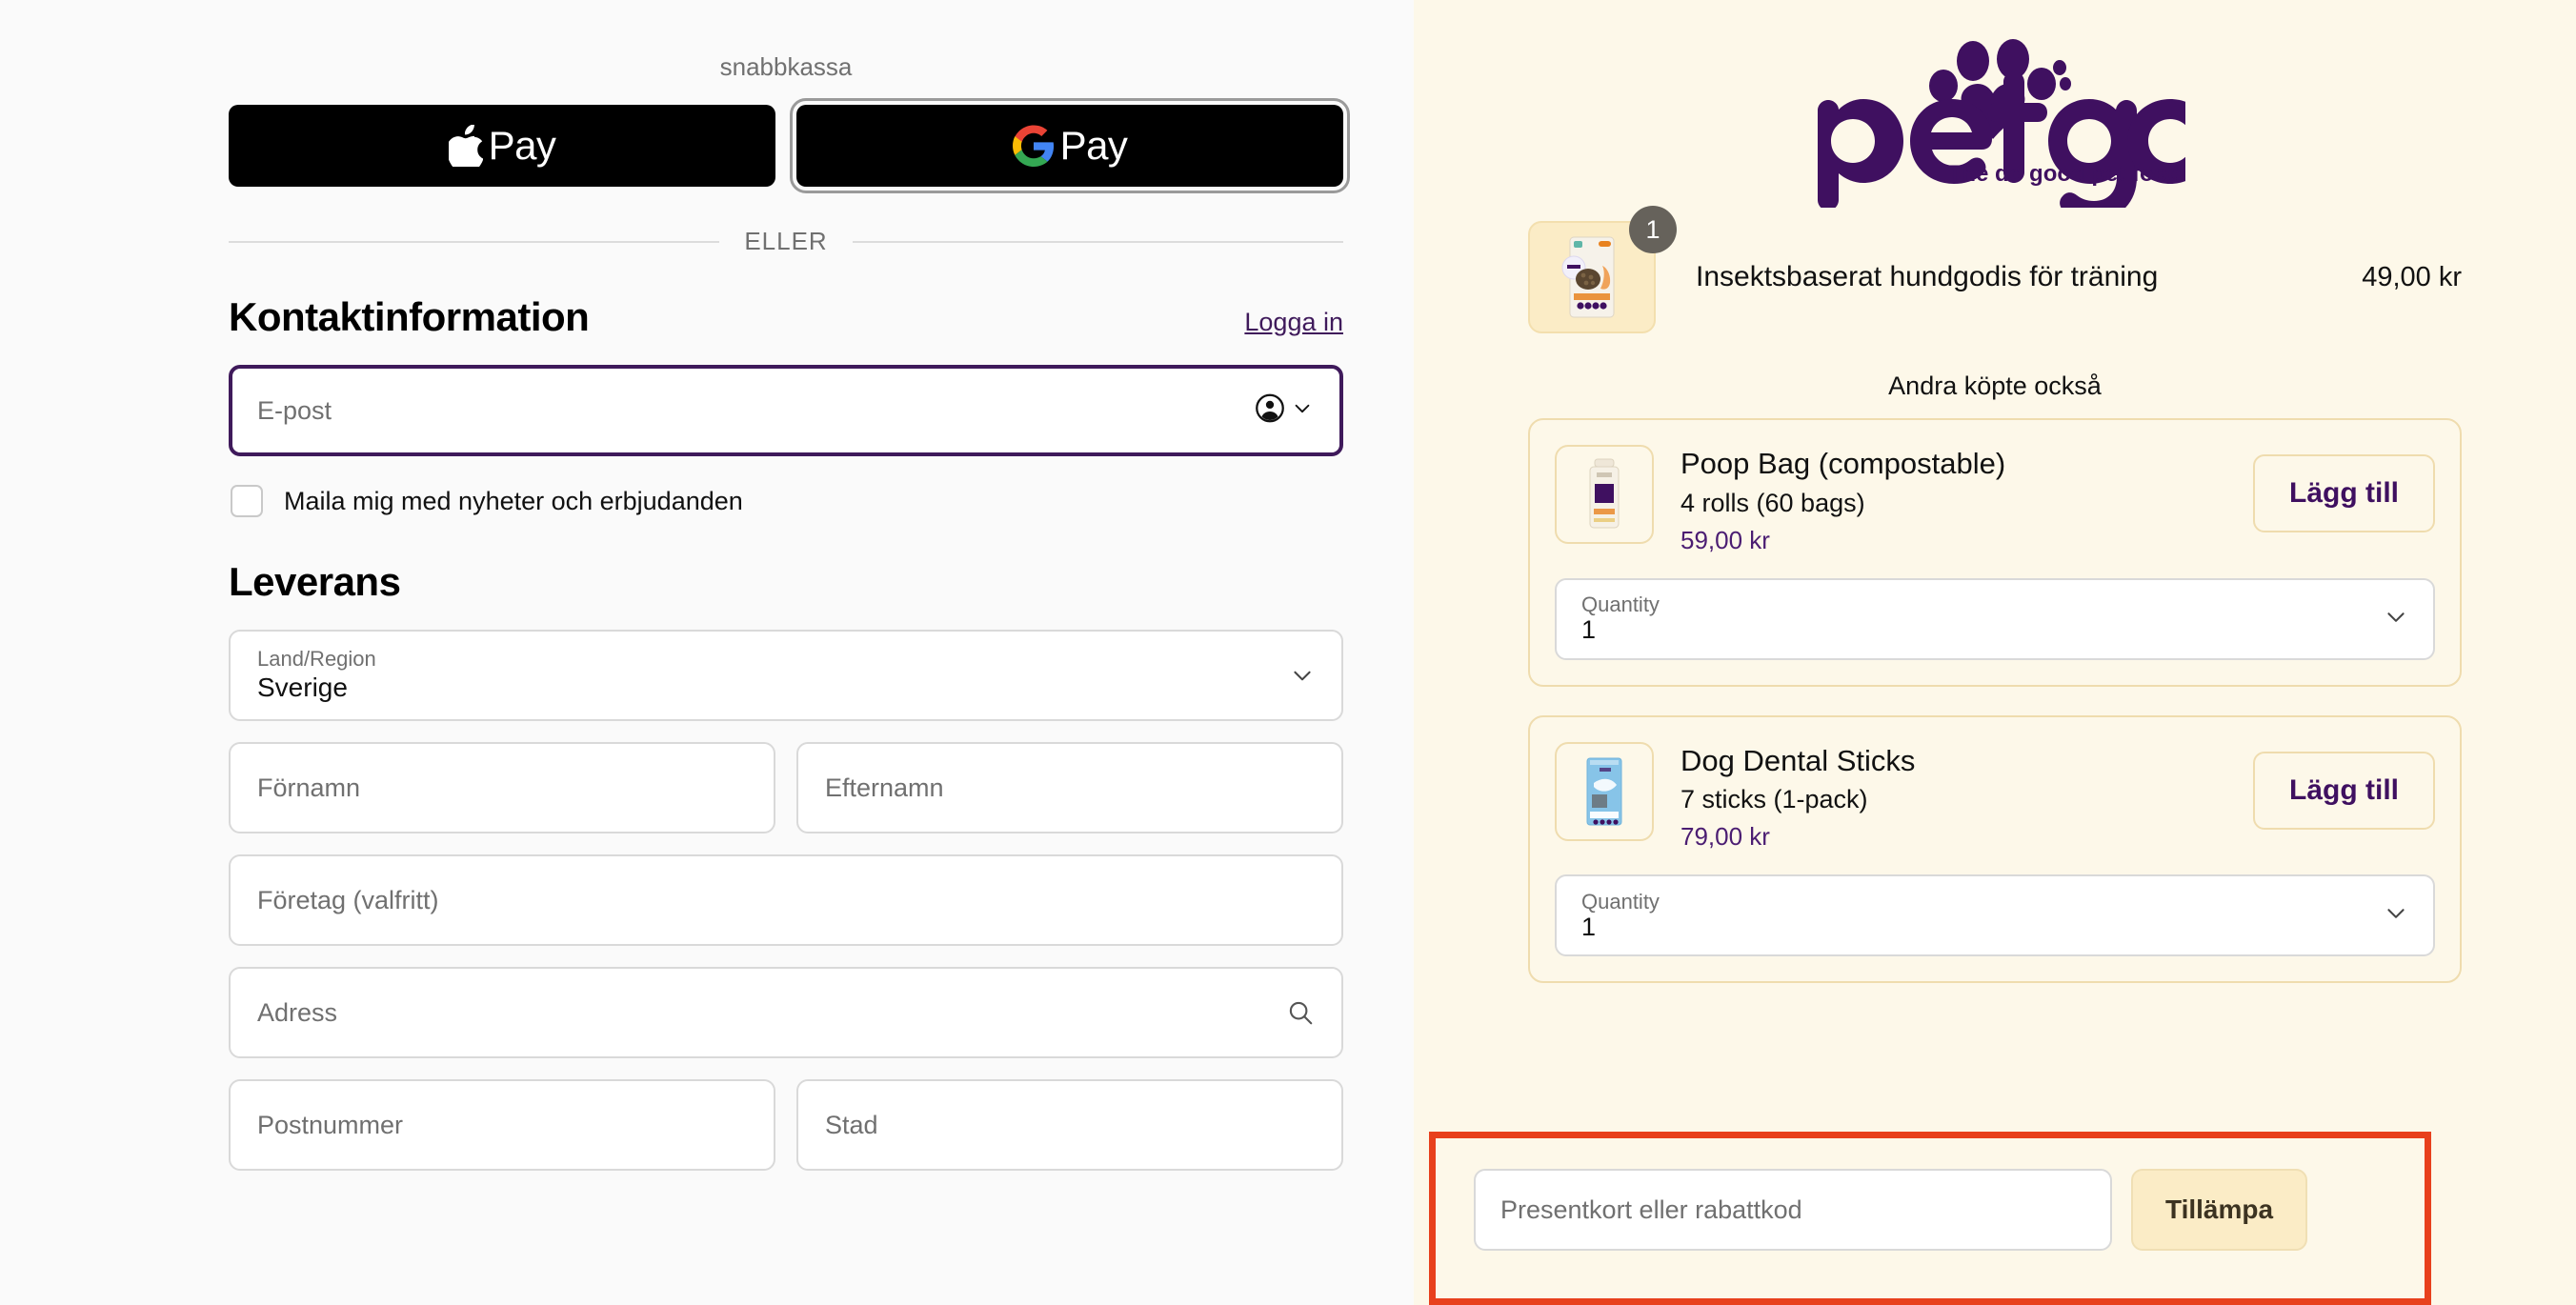  I want to click on first-name-field: Förnamn, so click(502, 787).